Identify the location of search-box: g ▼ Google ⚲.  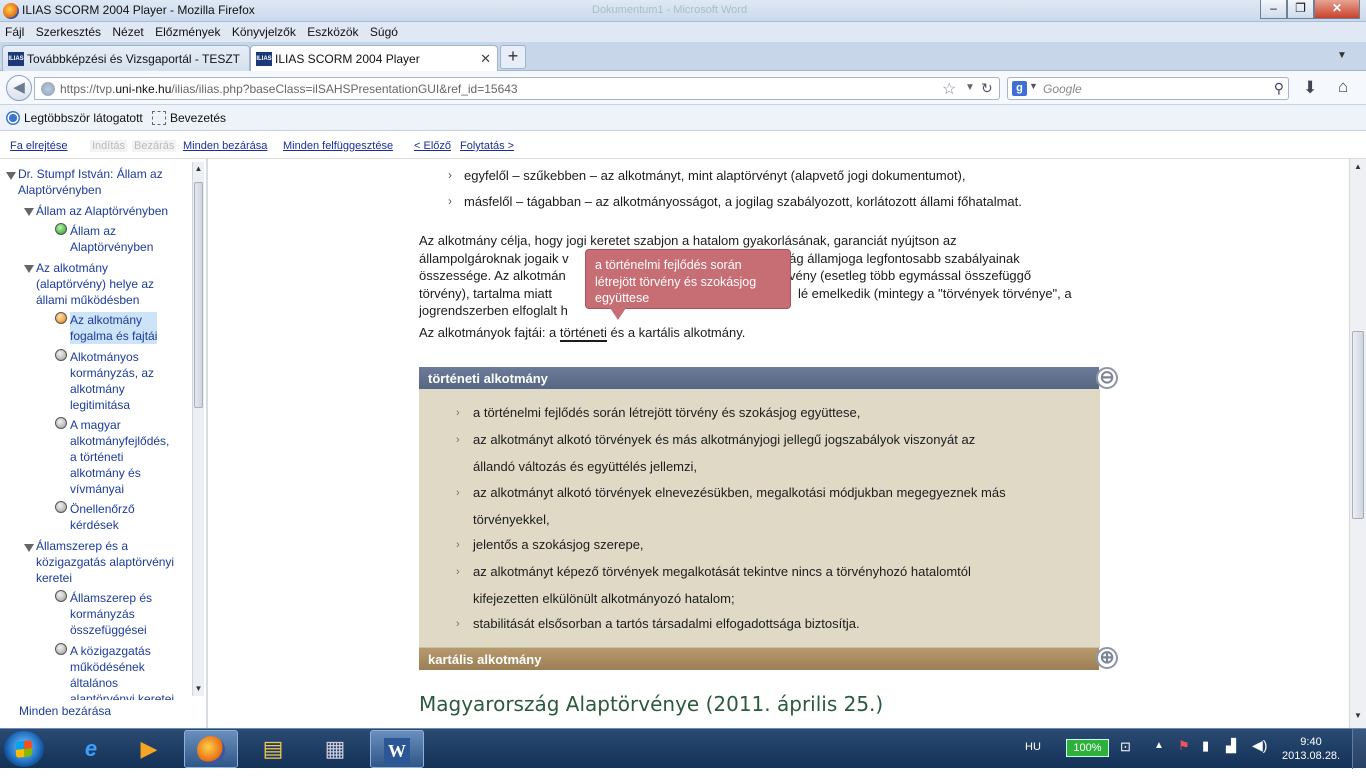
(1148, 88).